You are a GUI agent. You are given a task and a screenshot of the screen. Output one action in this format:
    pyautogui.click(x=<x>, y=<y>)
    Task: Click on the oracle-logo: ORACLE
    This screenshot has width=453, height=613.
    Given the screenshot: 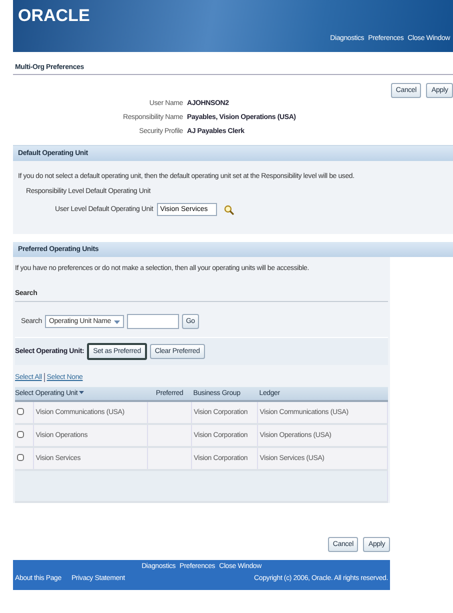 What is the action you would take?
    pyautogui.click(x=54, y=16)
    